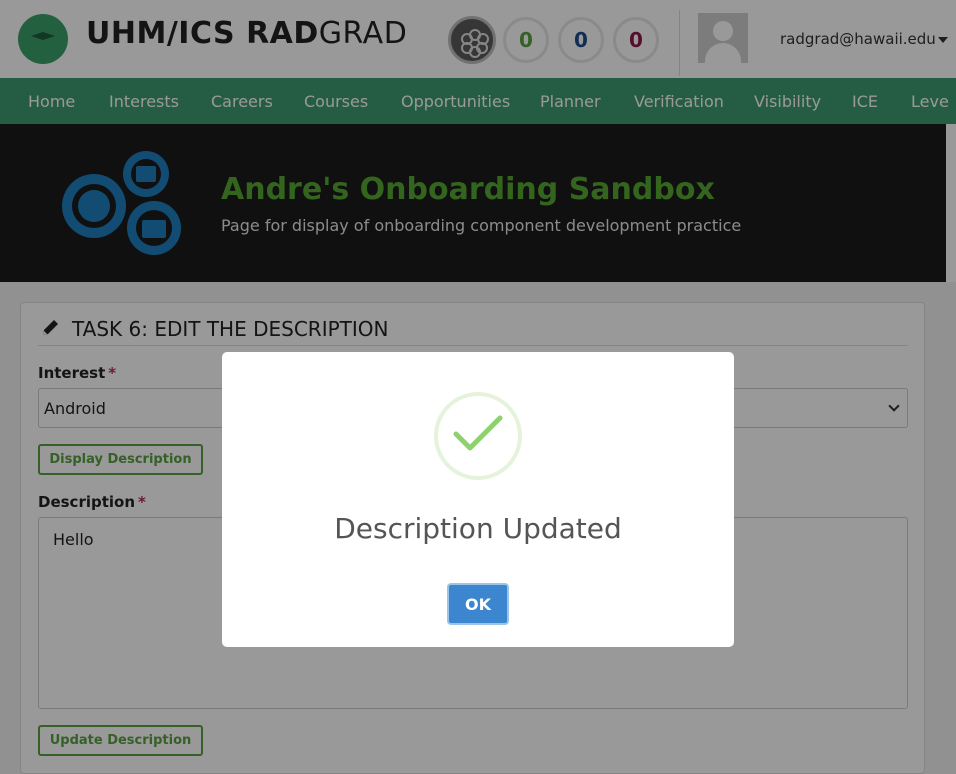 This screenshot has width=956, height=774. What do you see at coordinates (478, 436) in the screenshot?
I see `checkmark-icon` at bounding box center [478, 436].